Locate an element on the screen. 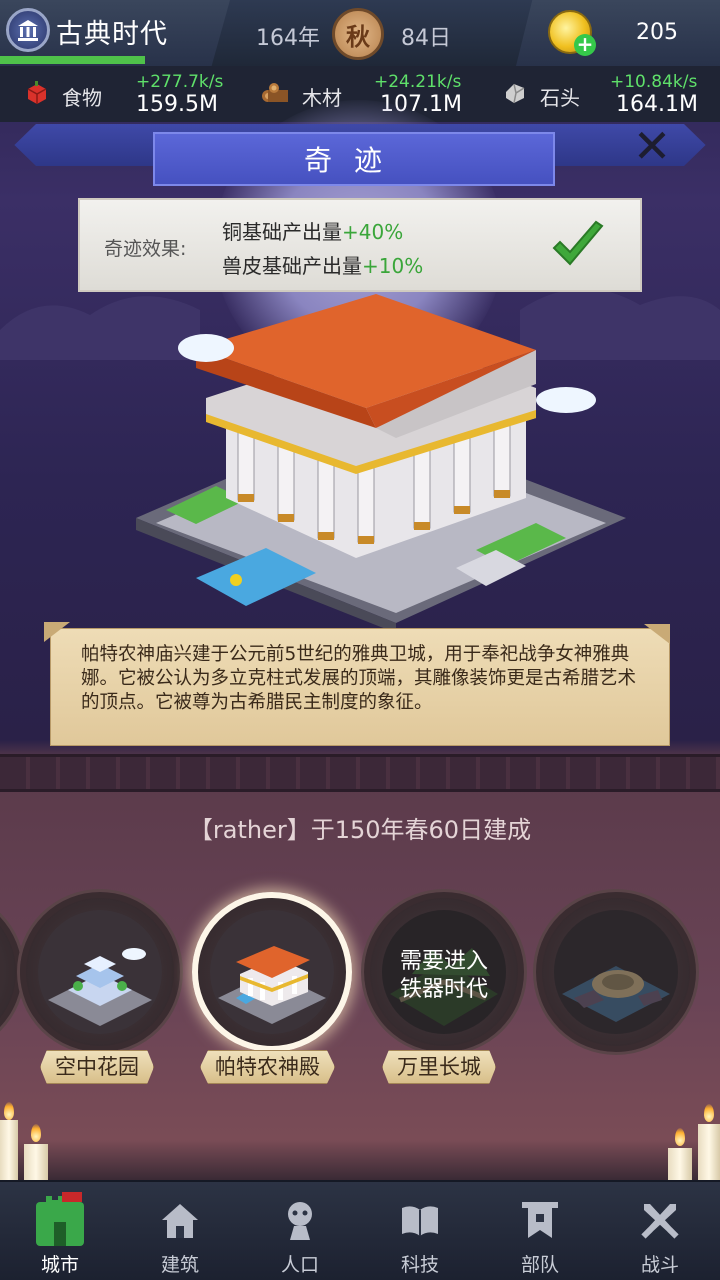  era-progress-bar is located at coordinates (72, 60).